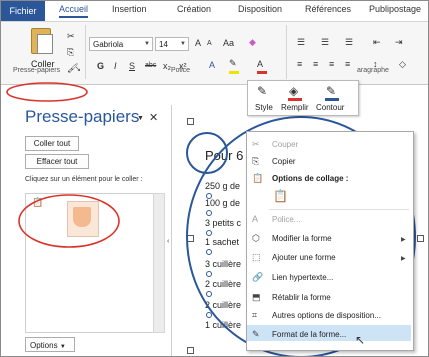  What do you see at coordinates (310, 178) in the screenshot?
I see `menu-item-paste-options: Options de collage :` at bounding box center [310, 178].